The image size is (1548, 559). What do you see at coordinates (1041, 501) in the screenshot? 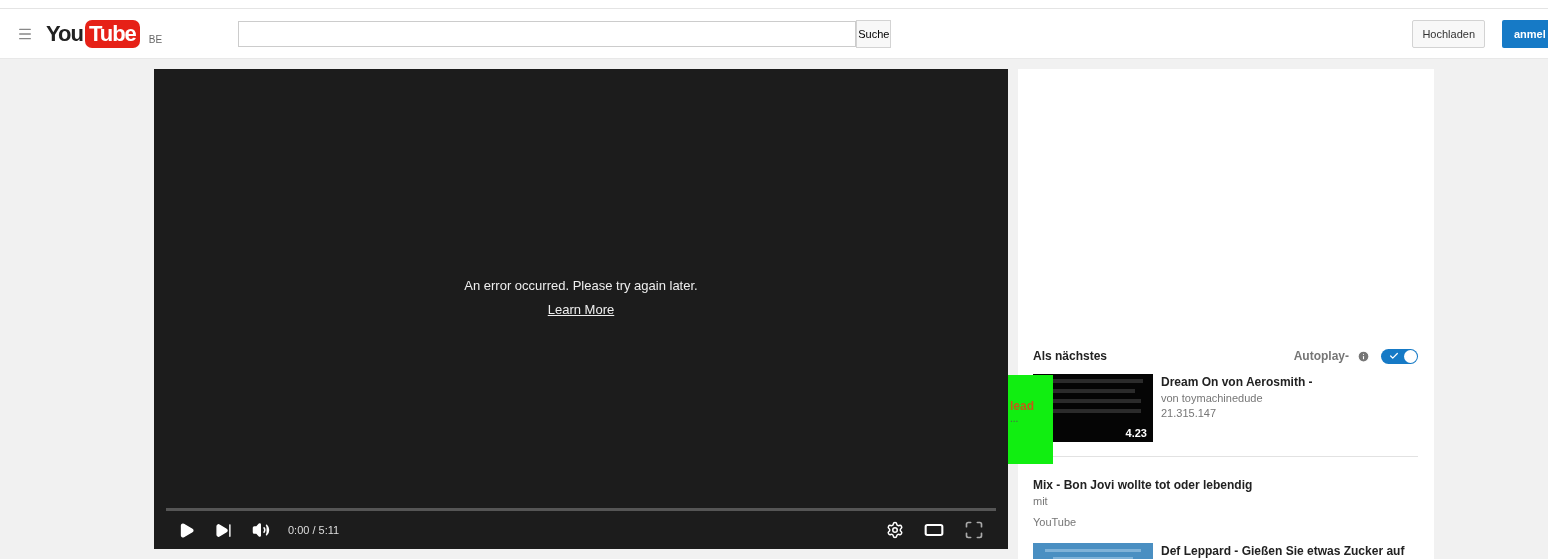
I see `channel-name: mit` at bounding box center [1041, 501].